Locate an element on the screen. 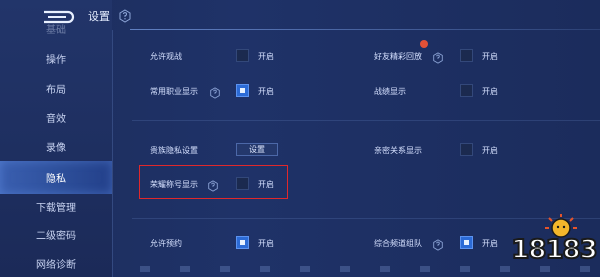 The image size is (600, 277). friend-highlights-checkbox is located at coordinates (466, 55).